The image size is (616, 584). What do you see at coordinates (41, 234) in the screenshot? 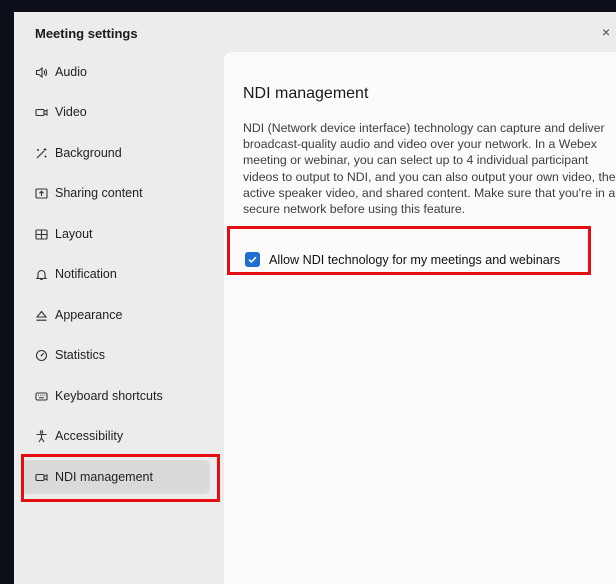
I see `grid-layout-icon` at bounding box center [41, 234].